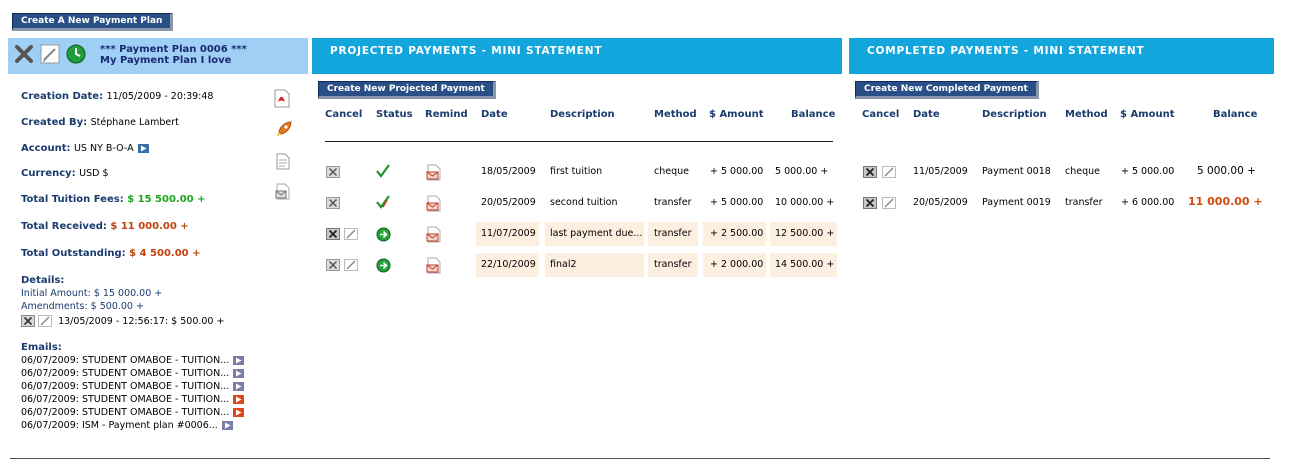 The image size is (1290, 468). Describe the element at coordinates (881, 114) in the screenshot. I see `completed-col-cancel: Cancel` at that location.